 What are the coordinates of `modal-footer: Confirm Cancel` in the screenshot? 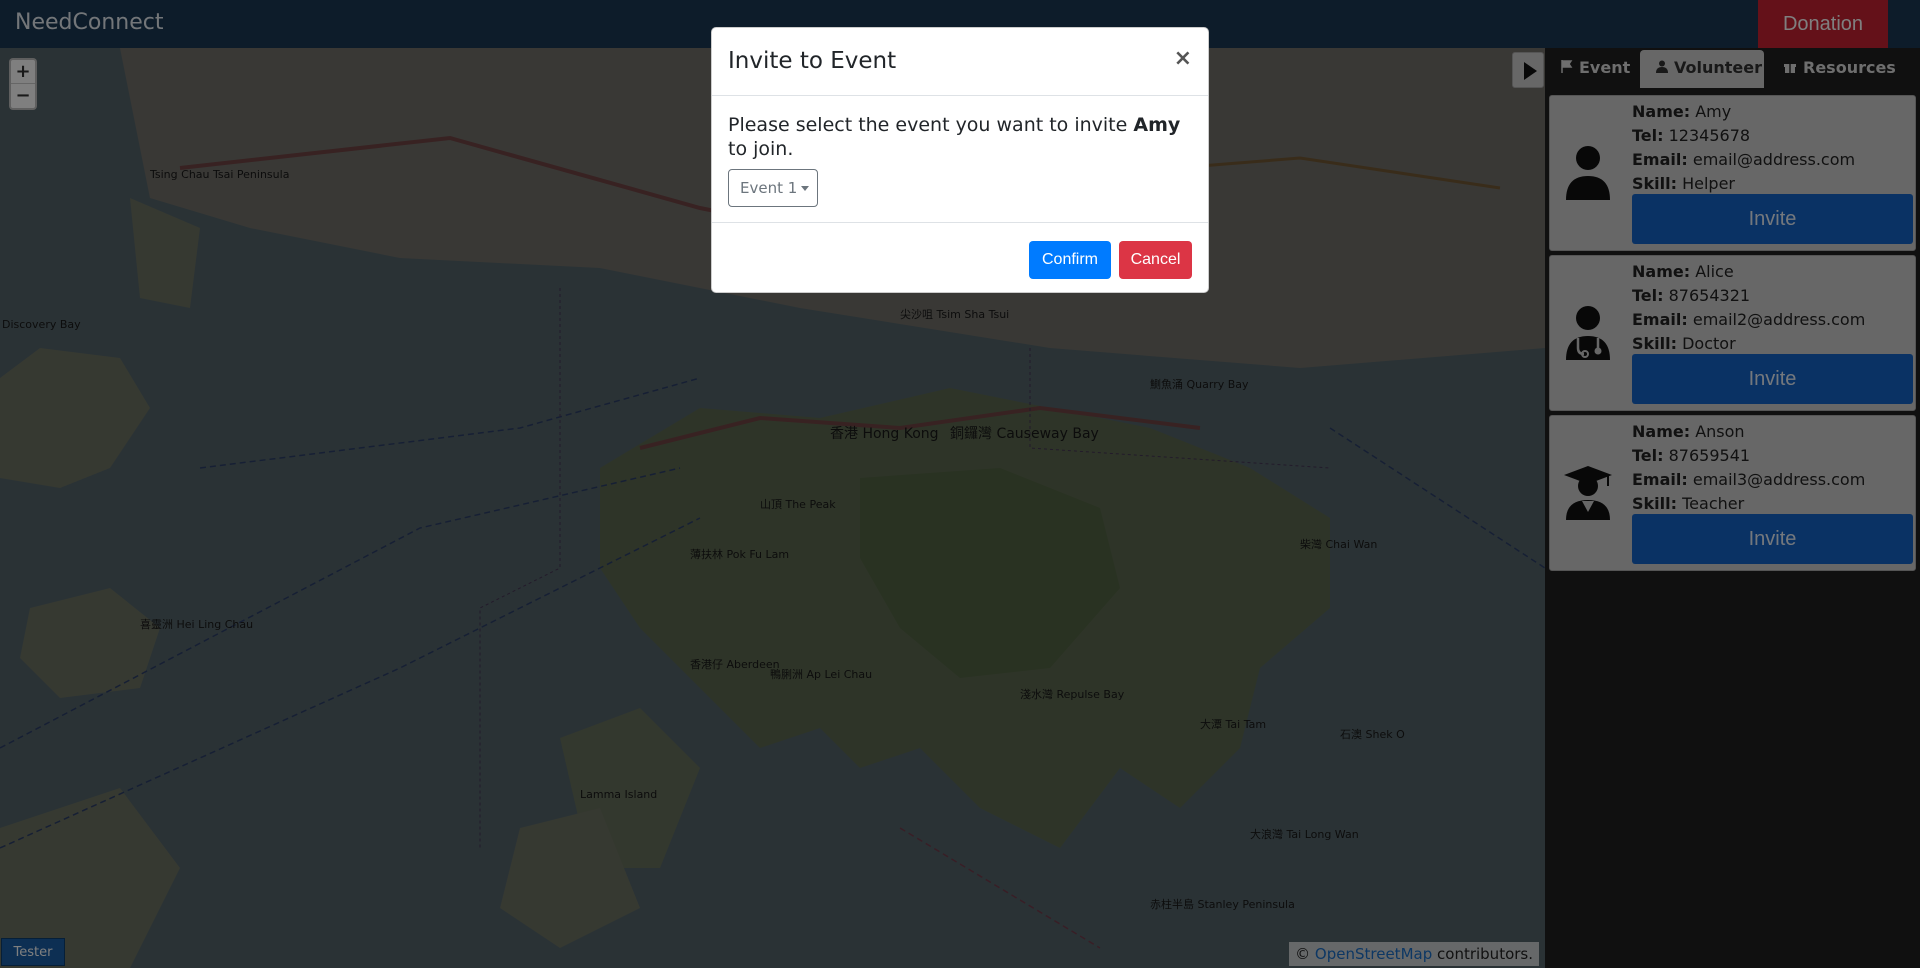 It's located at (960, 258).